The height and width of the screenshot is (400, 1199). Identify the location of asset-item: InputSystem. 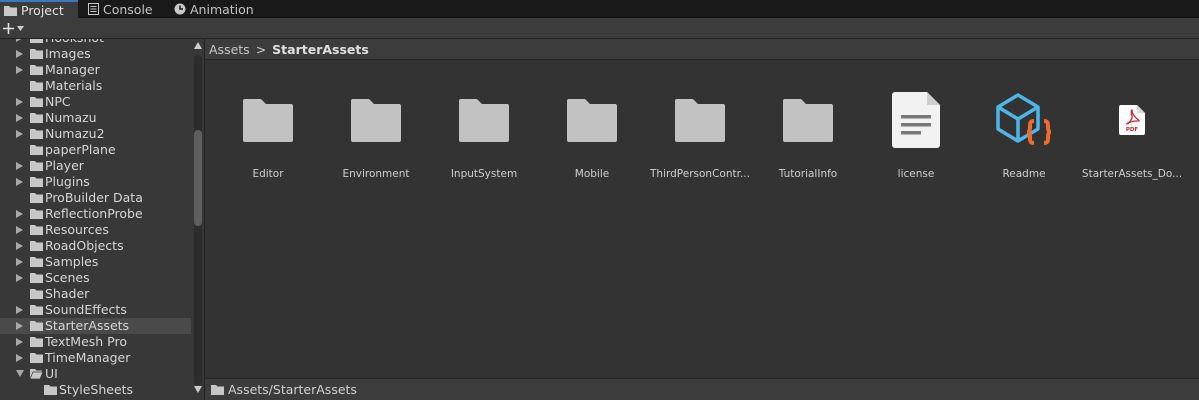
(484, 138).